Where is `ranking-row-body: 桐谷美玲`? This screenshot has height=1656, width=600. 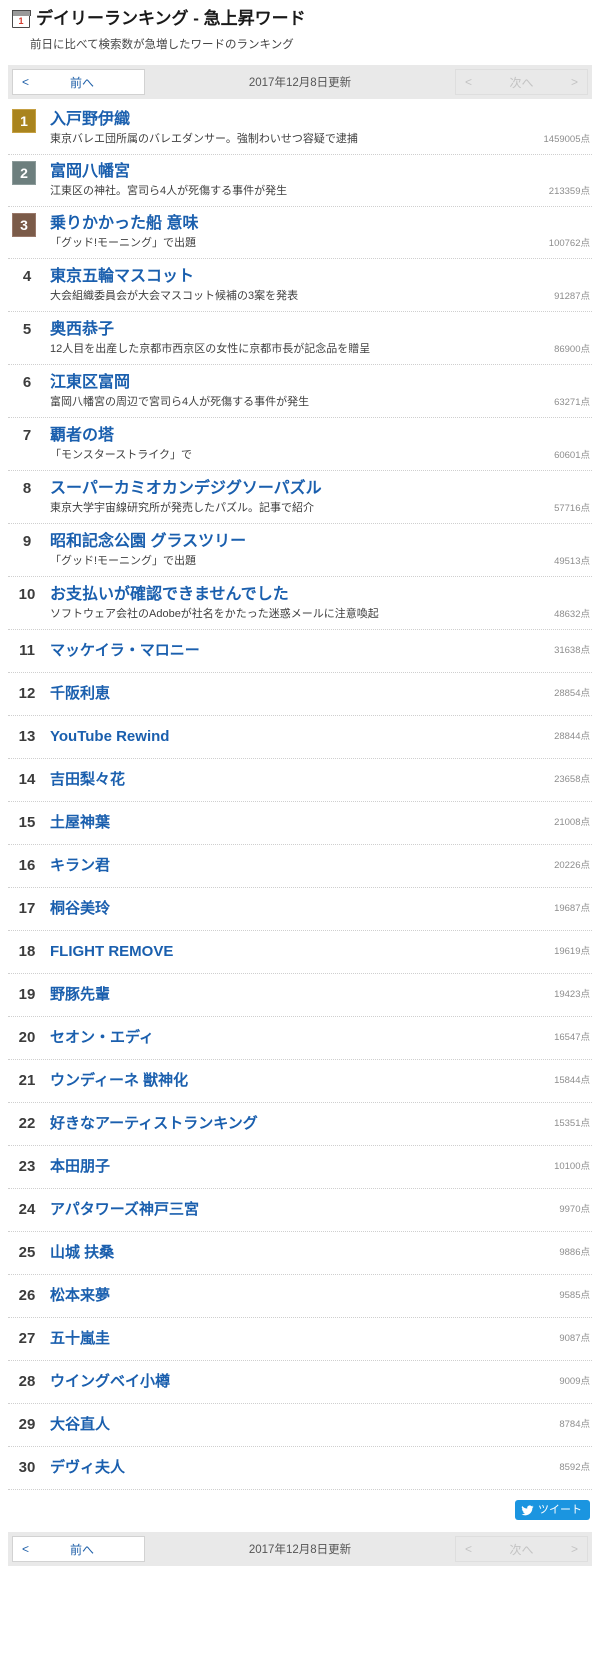 ranking-row-body: 桐谷美玲 is located at coordinates (280, 909).